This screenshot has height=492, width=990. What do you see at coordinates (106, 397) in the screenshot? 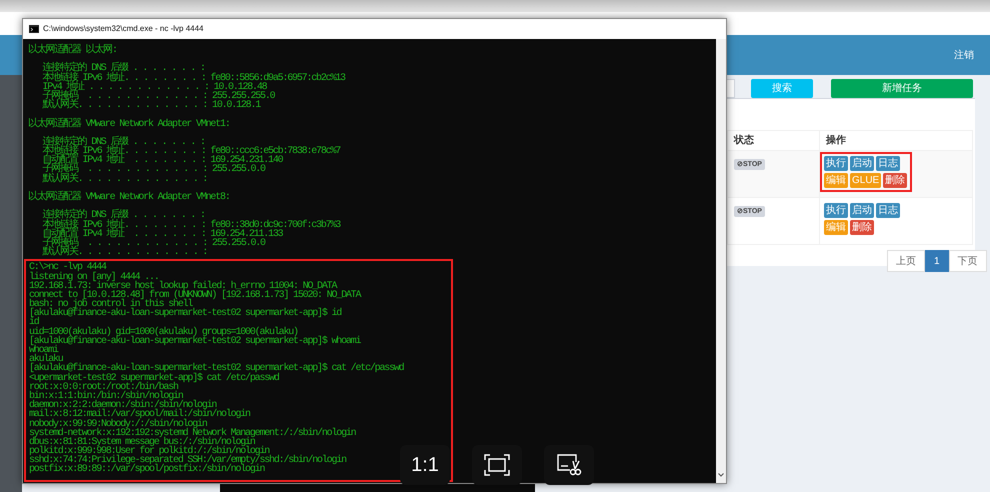
I see `terminal-line: bin:x:1:1:bin:/bin:/sbin/nologin` at bounding box center [106, 397].